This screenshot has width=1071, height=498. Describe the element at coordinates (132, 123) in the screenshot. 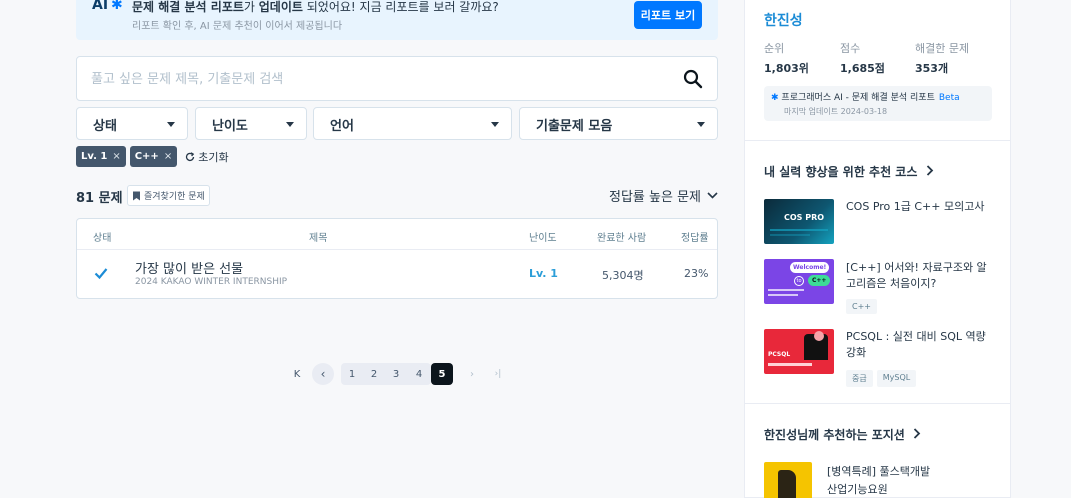

I see `status-select: 상태` at that location.